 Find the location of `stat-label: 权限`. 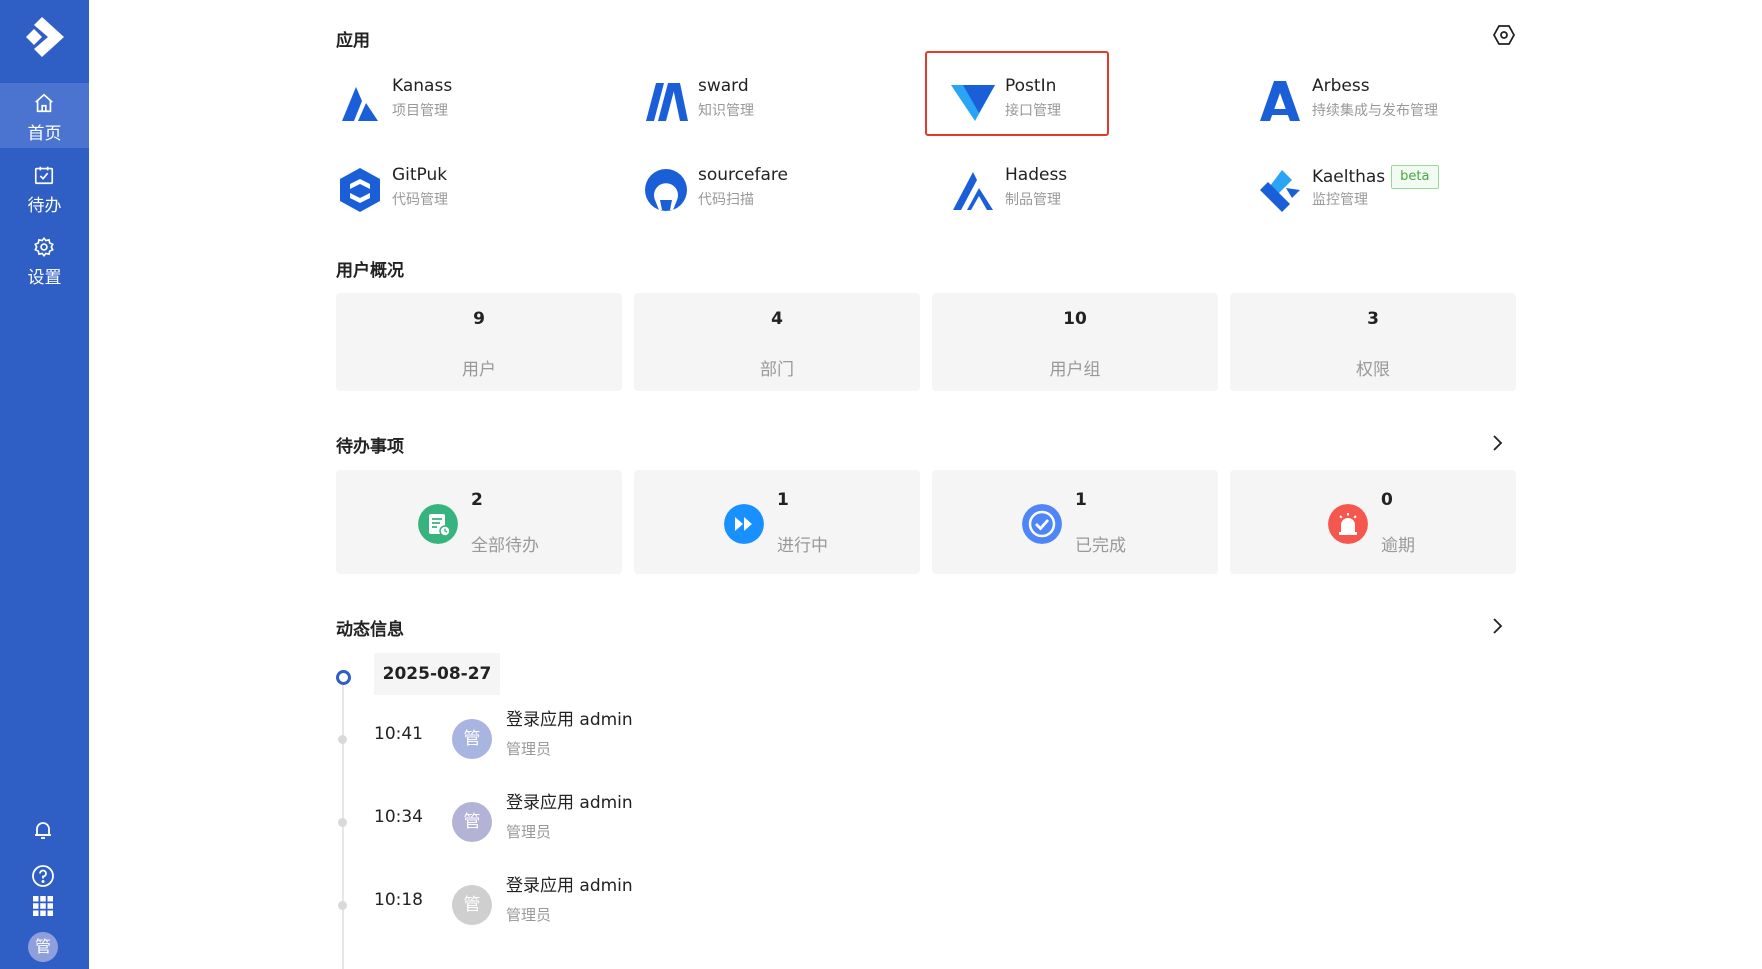

stat-label: 权限 is located at coordinates (1373, 370).